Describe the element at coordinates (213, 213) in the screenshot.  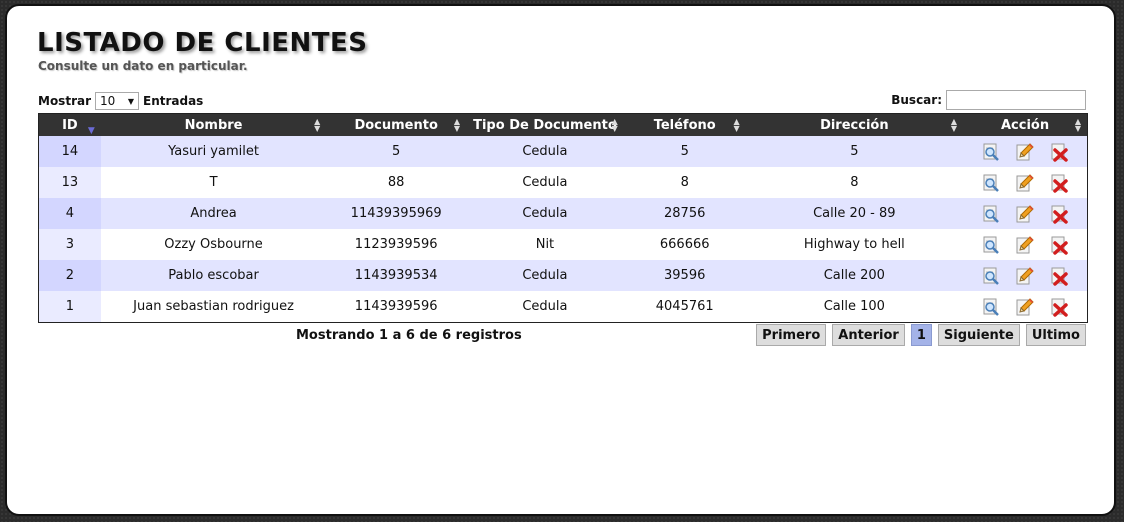
I see `cell-nombre: Andrea` at that location.